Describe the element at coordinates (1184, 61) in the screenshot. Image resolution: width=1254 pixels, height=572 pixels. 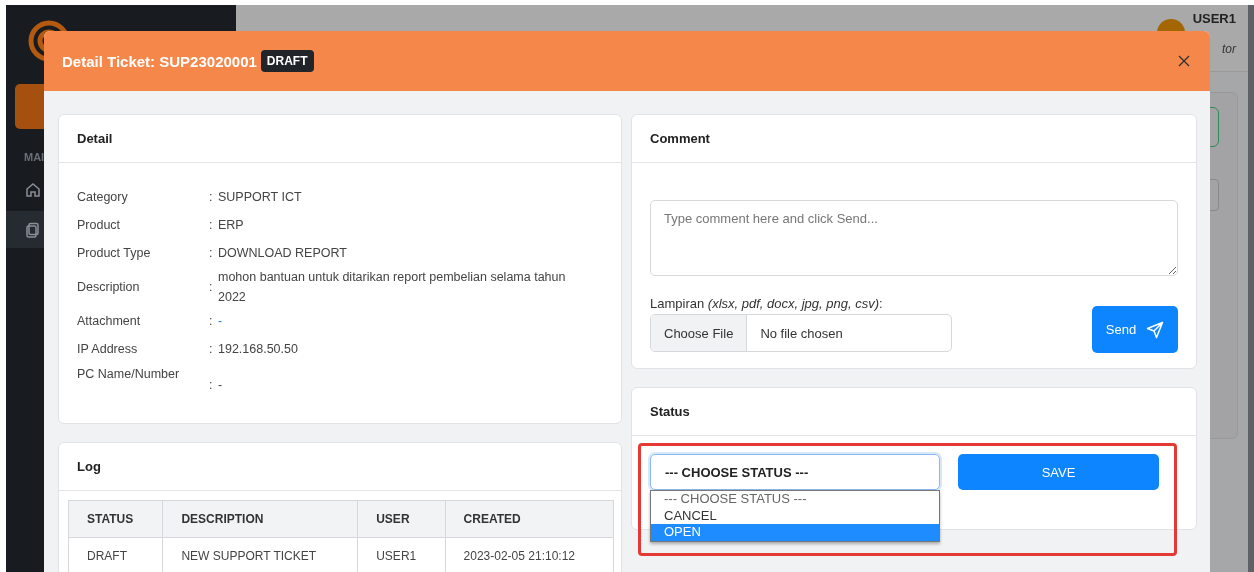
I see `close-icon` at that location.